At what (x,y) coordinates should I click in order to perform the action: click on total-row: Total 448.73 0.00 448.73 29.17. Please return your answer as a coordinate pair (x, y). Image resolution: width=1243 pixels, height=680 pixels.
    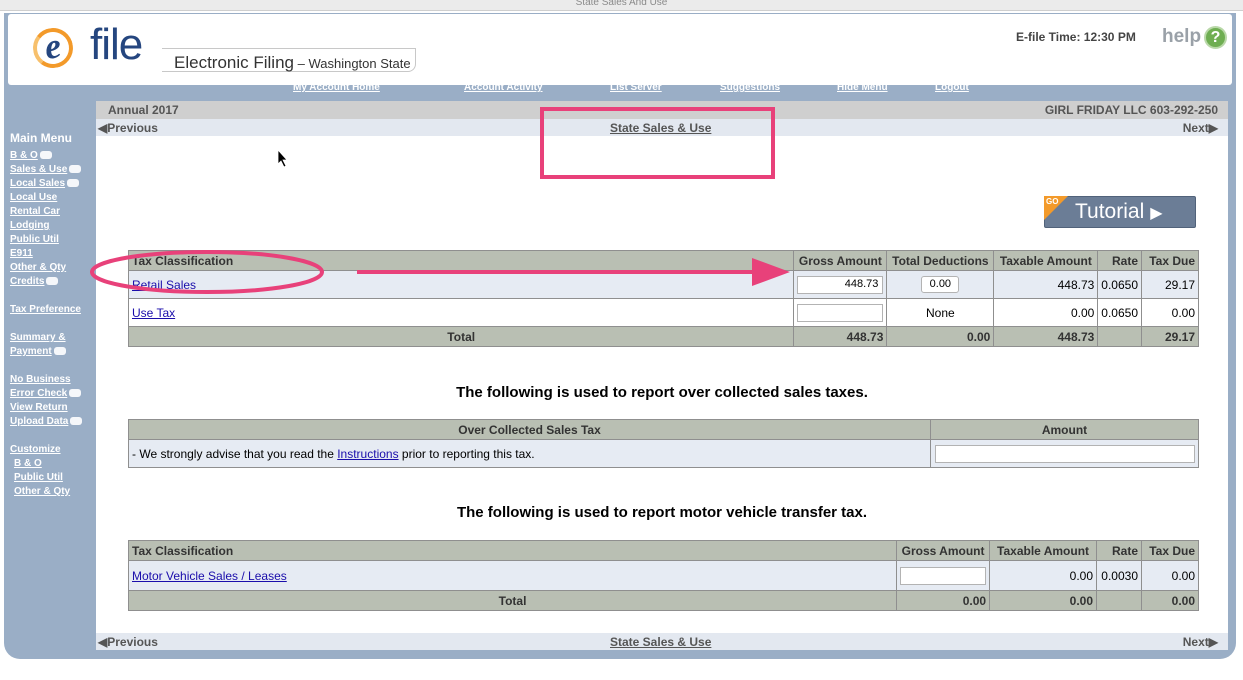
    Looking at the image, I should click on (663, 336).